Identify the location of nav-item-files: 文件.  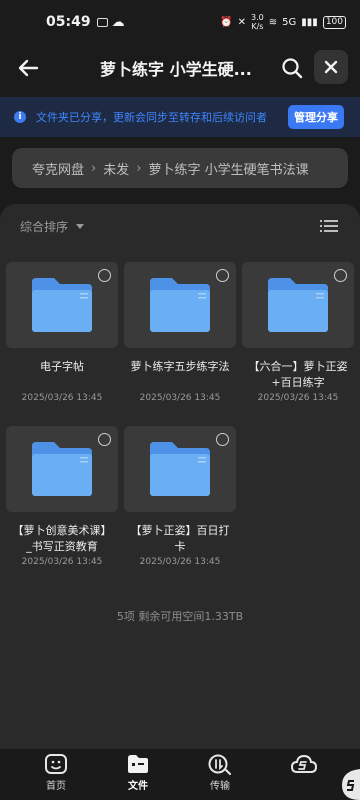
(138, 772).